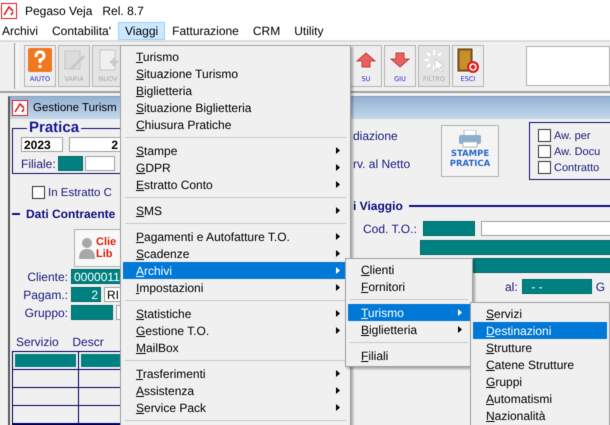 This screenshot has width=610, height=425. What do you see at coordinates (235, 167) in the screenshot?
I see `menu-item: GDPR` at bounding box center [235, 167].